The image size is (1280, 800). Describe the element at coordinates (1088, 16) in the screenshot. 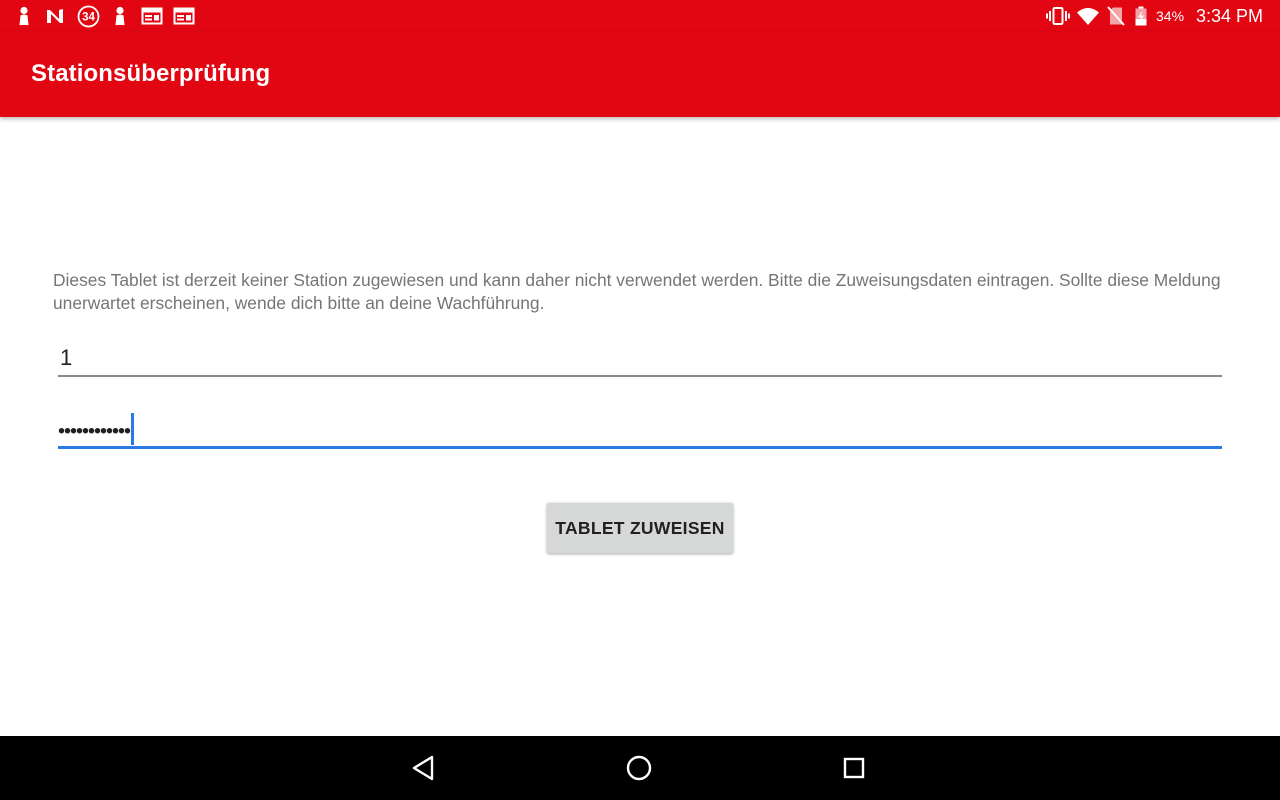

I see `wifi-icon` at that location.